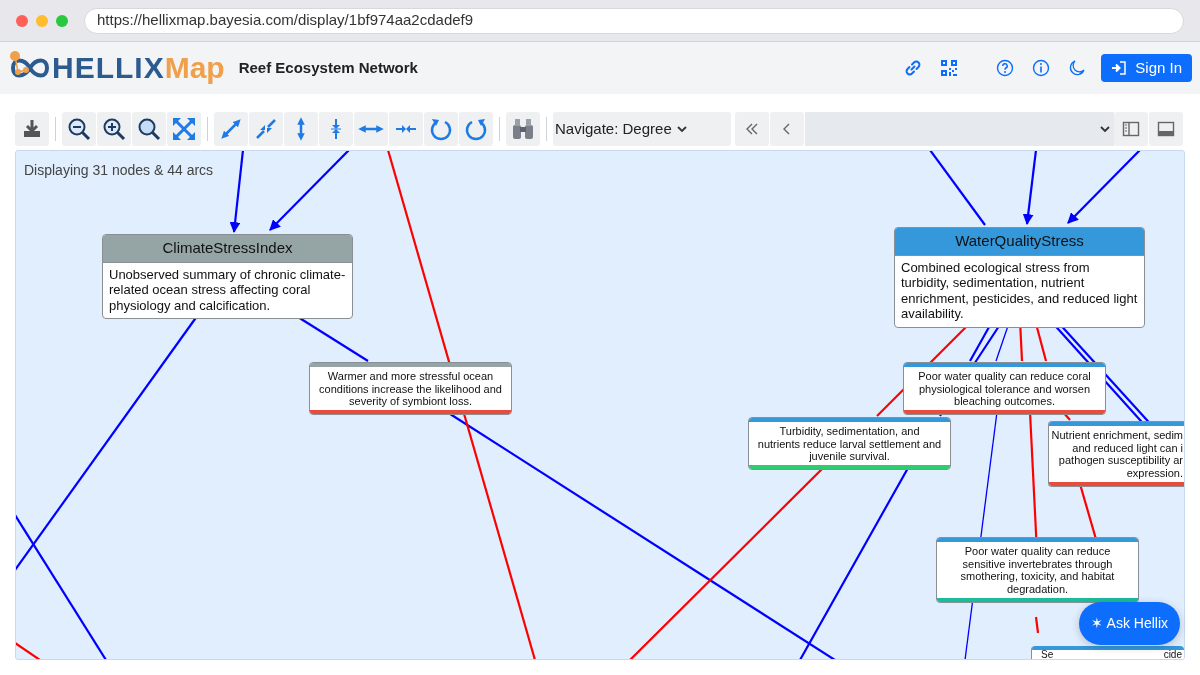 This screenshot has width=1200, height=675. What do you see at coordinates (114, 129) in the screenshot?
I see `zoom-in-icon` at bounding box center [114, 129].